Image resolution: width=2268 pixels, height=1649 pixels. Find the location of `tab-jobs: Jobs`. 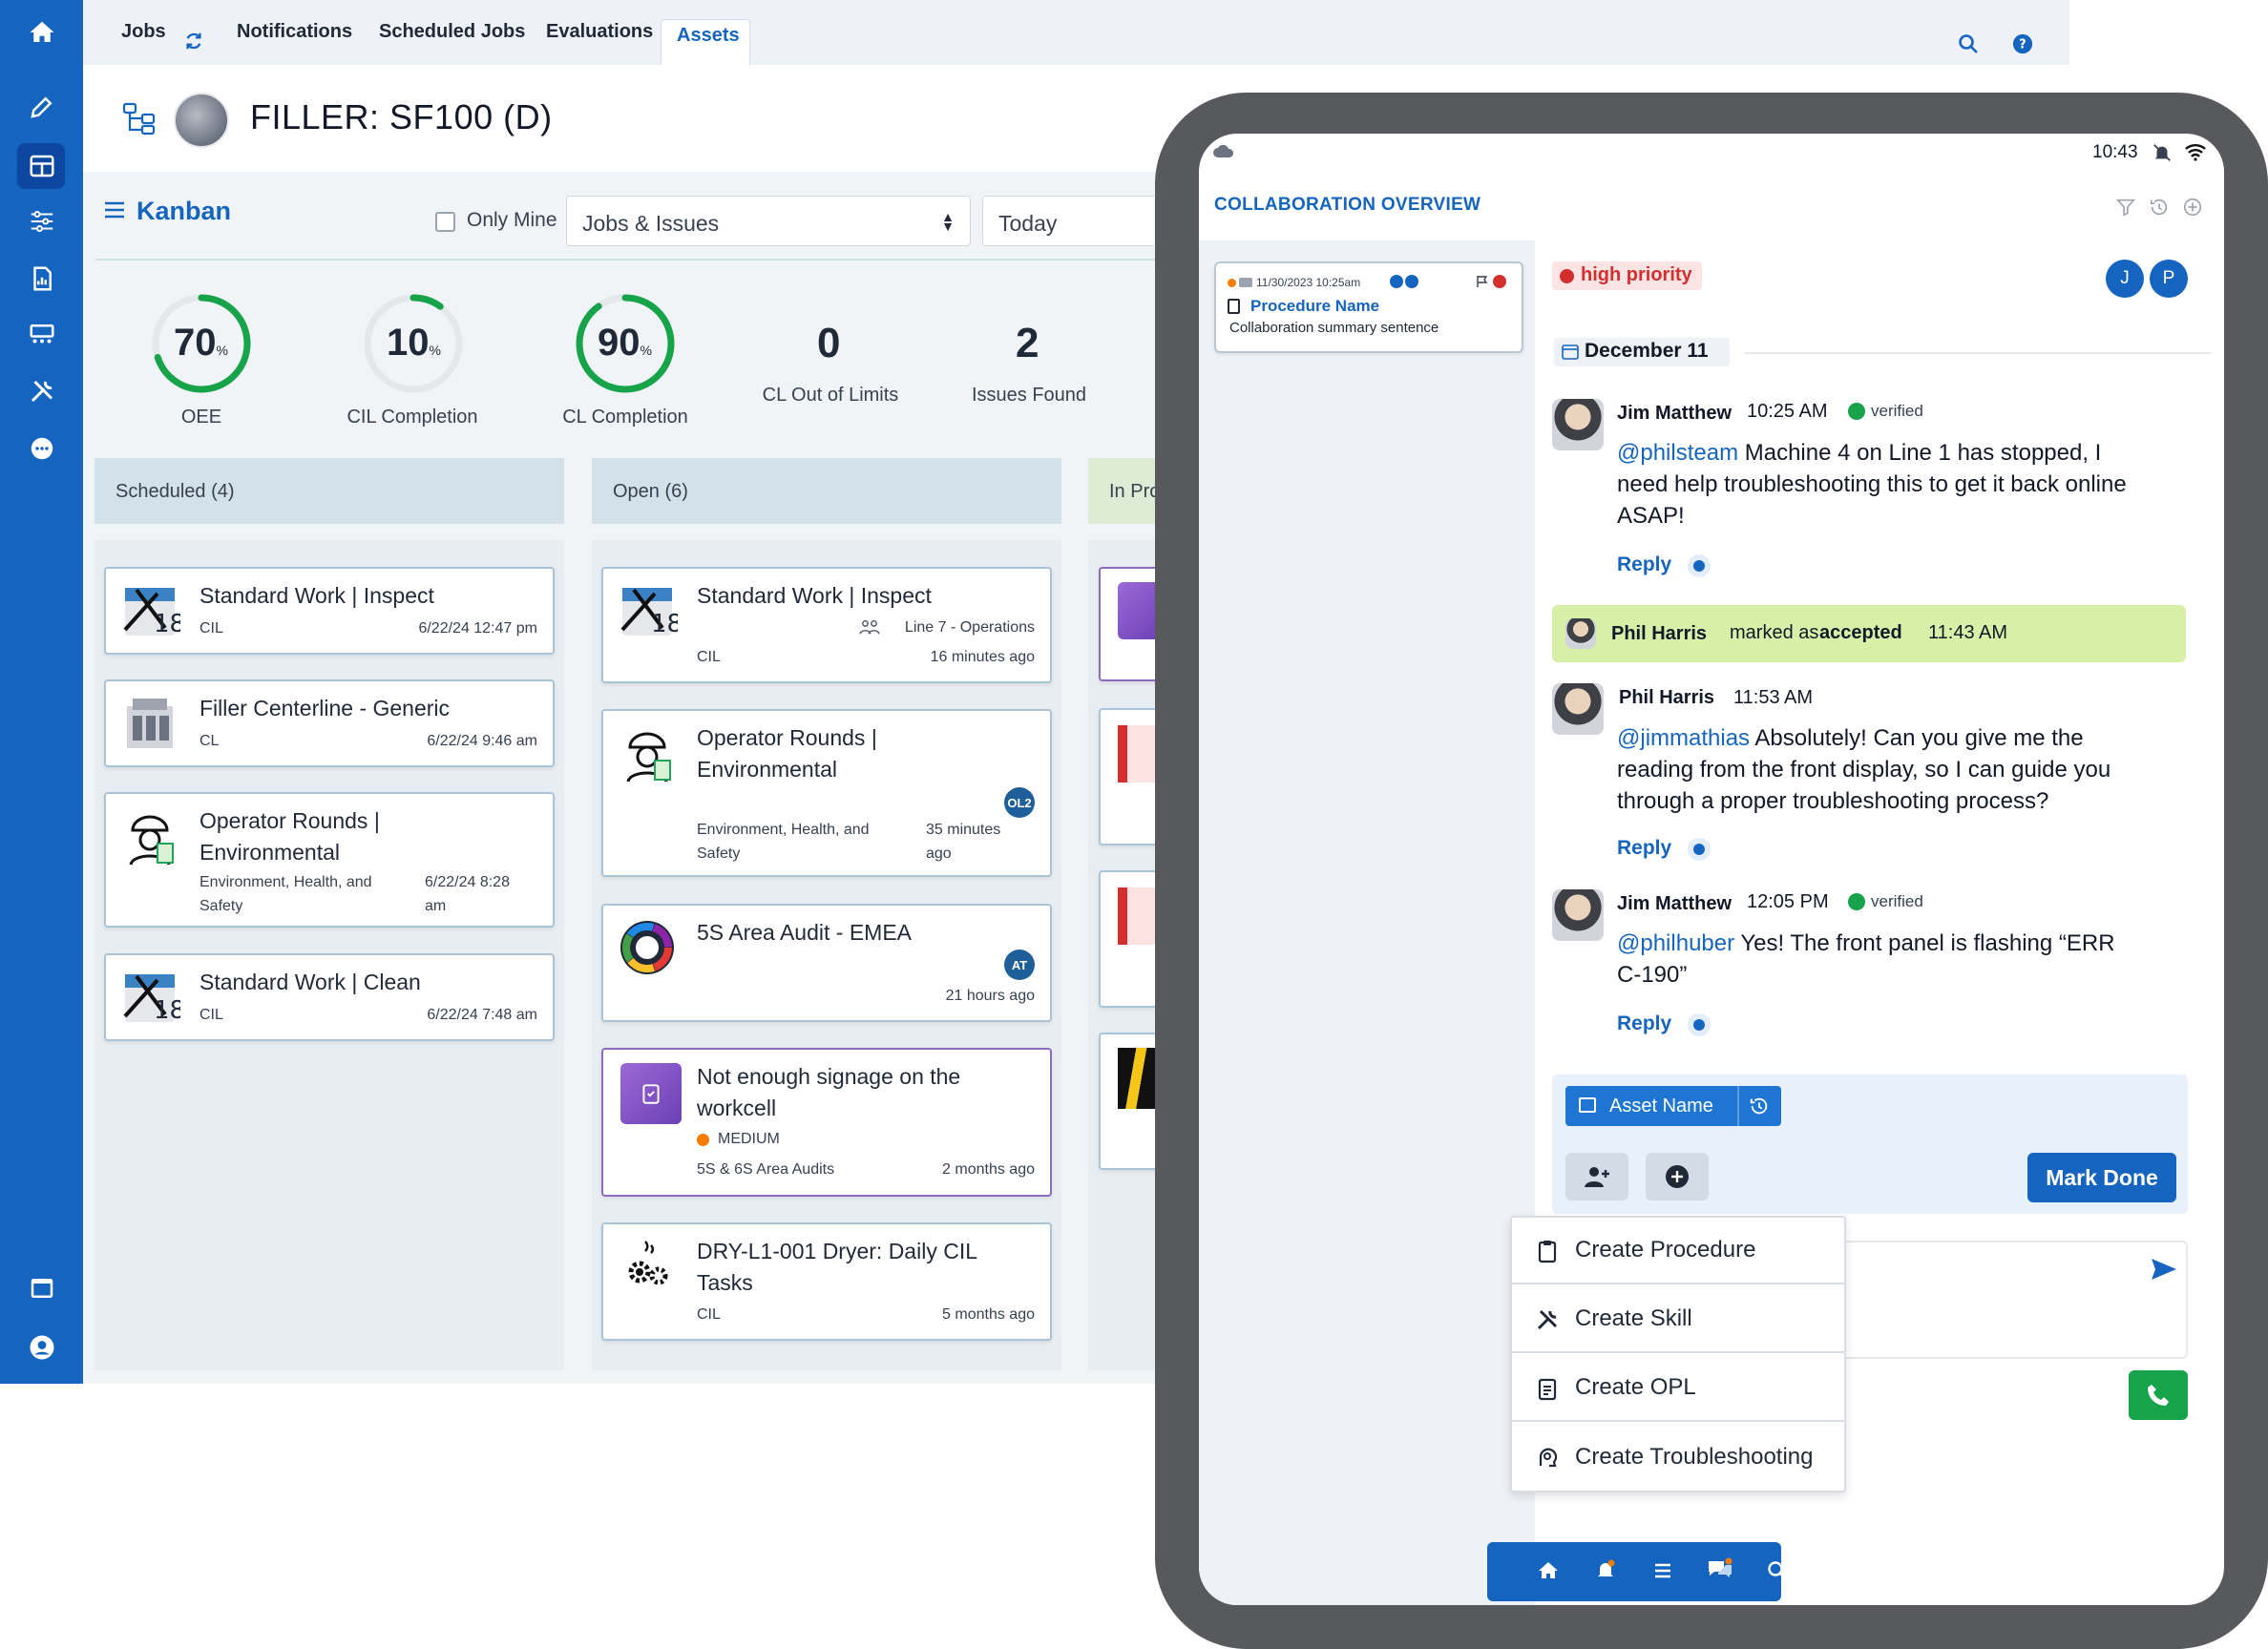

tab-jobs: Jobs is located at coordinates (144, 32).